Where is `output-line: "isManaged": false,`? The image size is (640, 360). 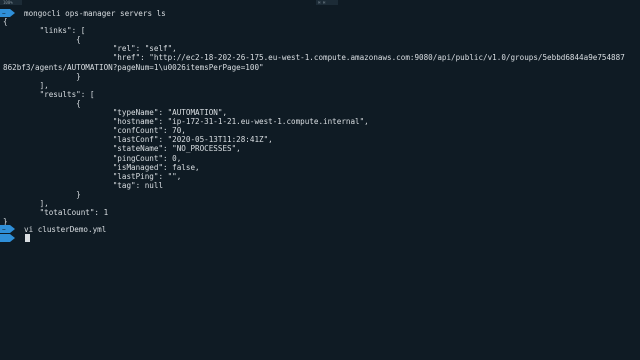 output-line: "isManaged": false, is located at coordinates (101, 167).